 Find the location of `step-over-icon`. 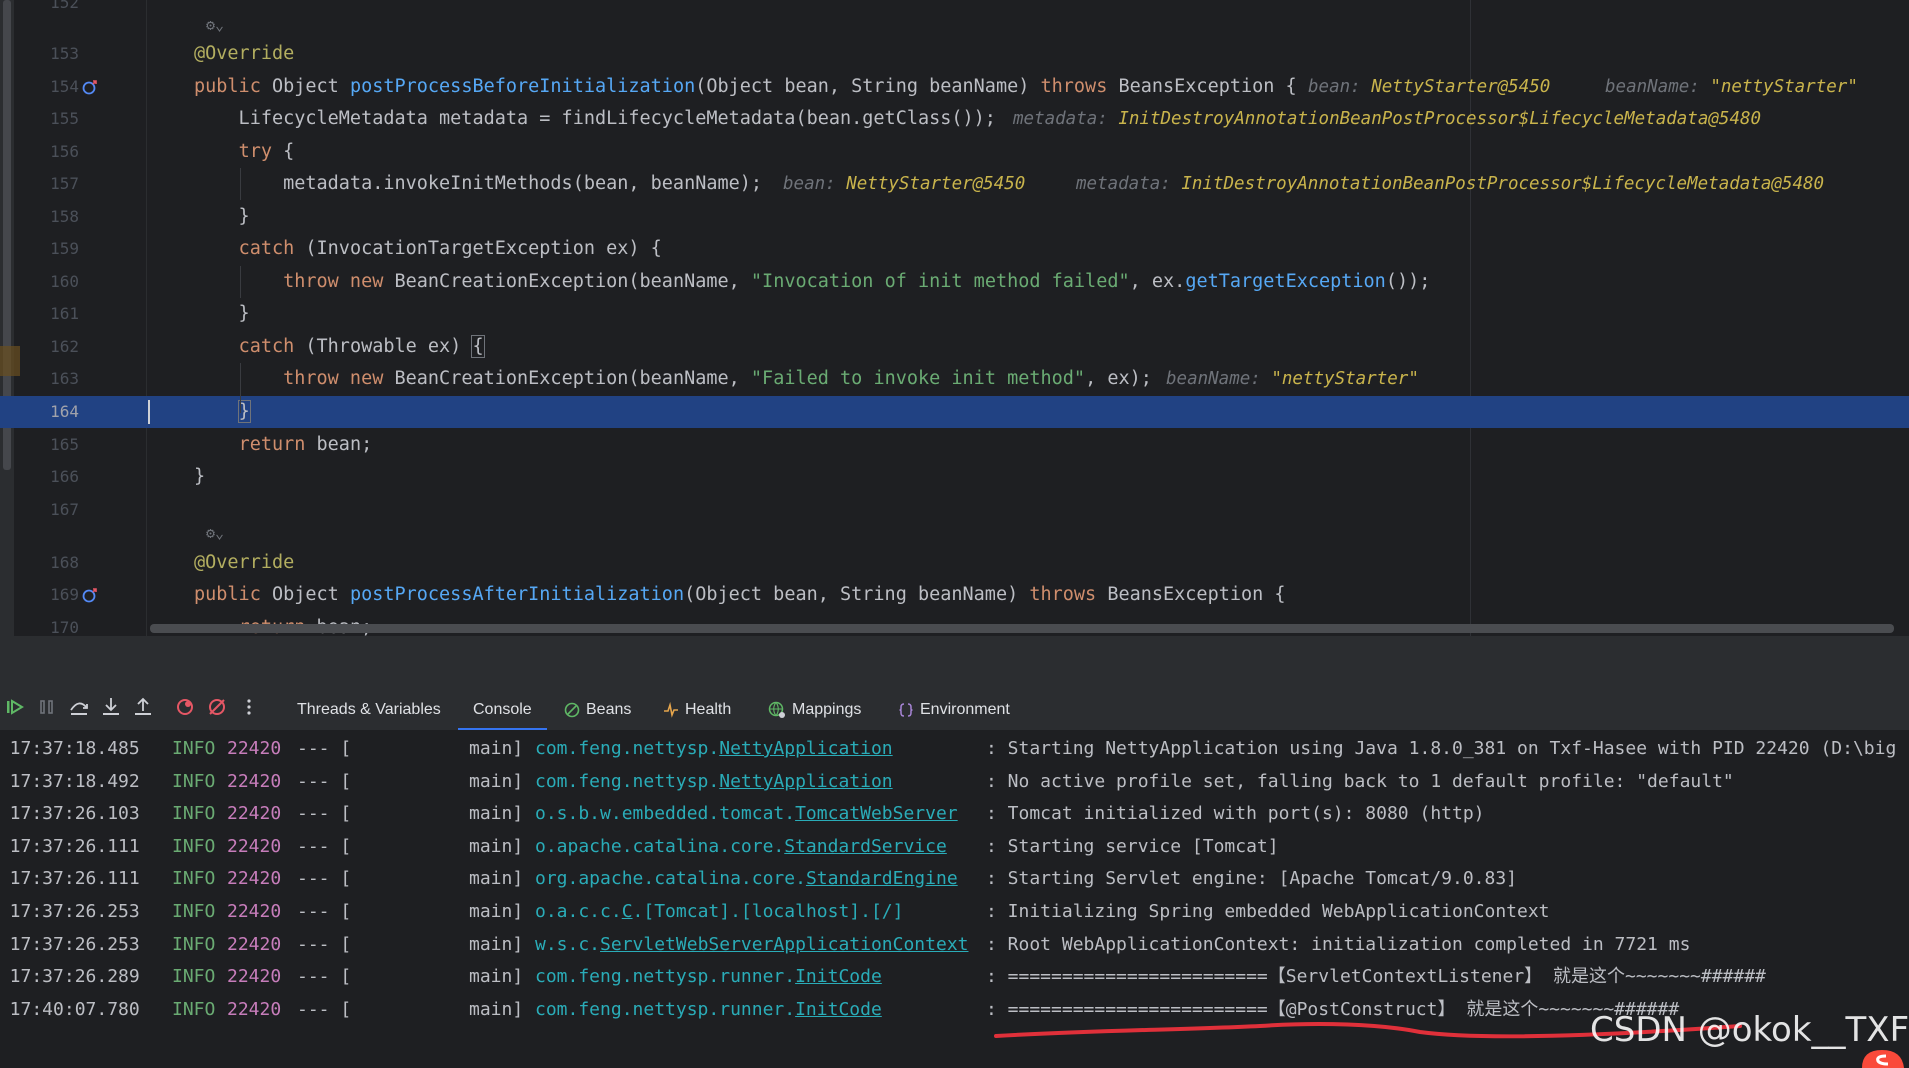

step-over-icon is located at coordinates (79, 707).